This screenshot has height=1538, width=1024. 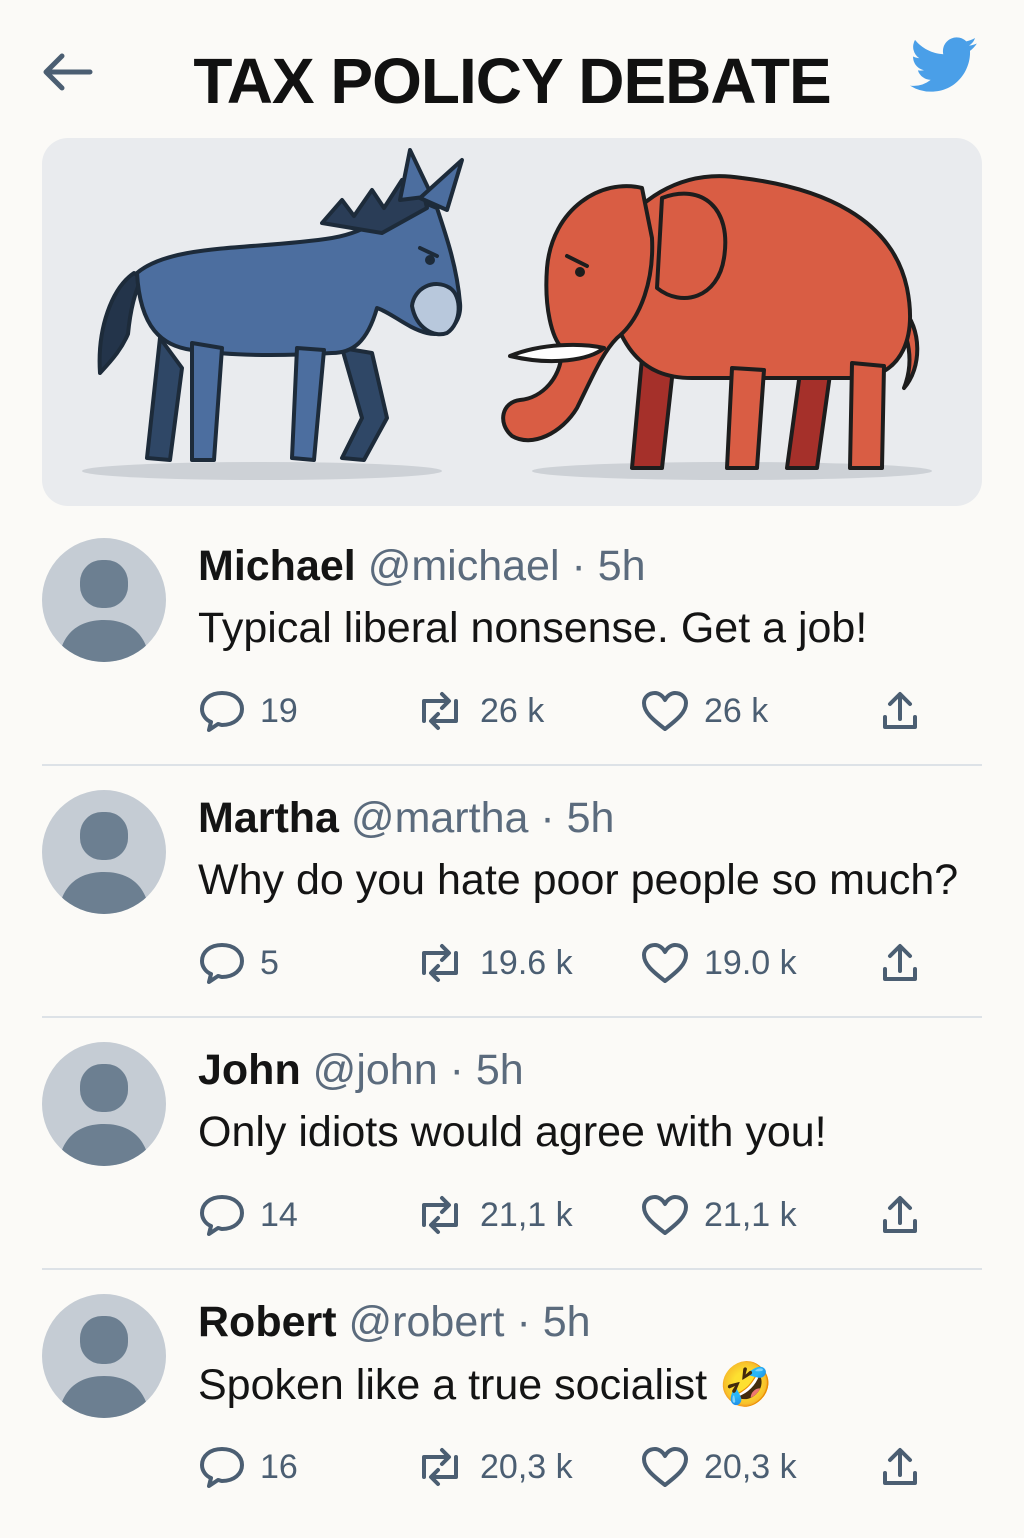 What do you see at coordinates (512, 710) in the screenshot?
I see `retweet-count: 26 k` at bounding box center [512, 710].